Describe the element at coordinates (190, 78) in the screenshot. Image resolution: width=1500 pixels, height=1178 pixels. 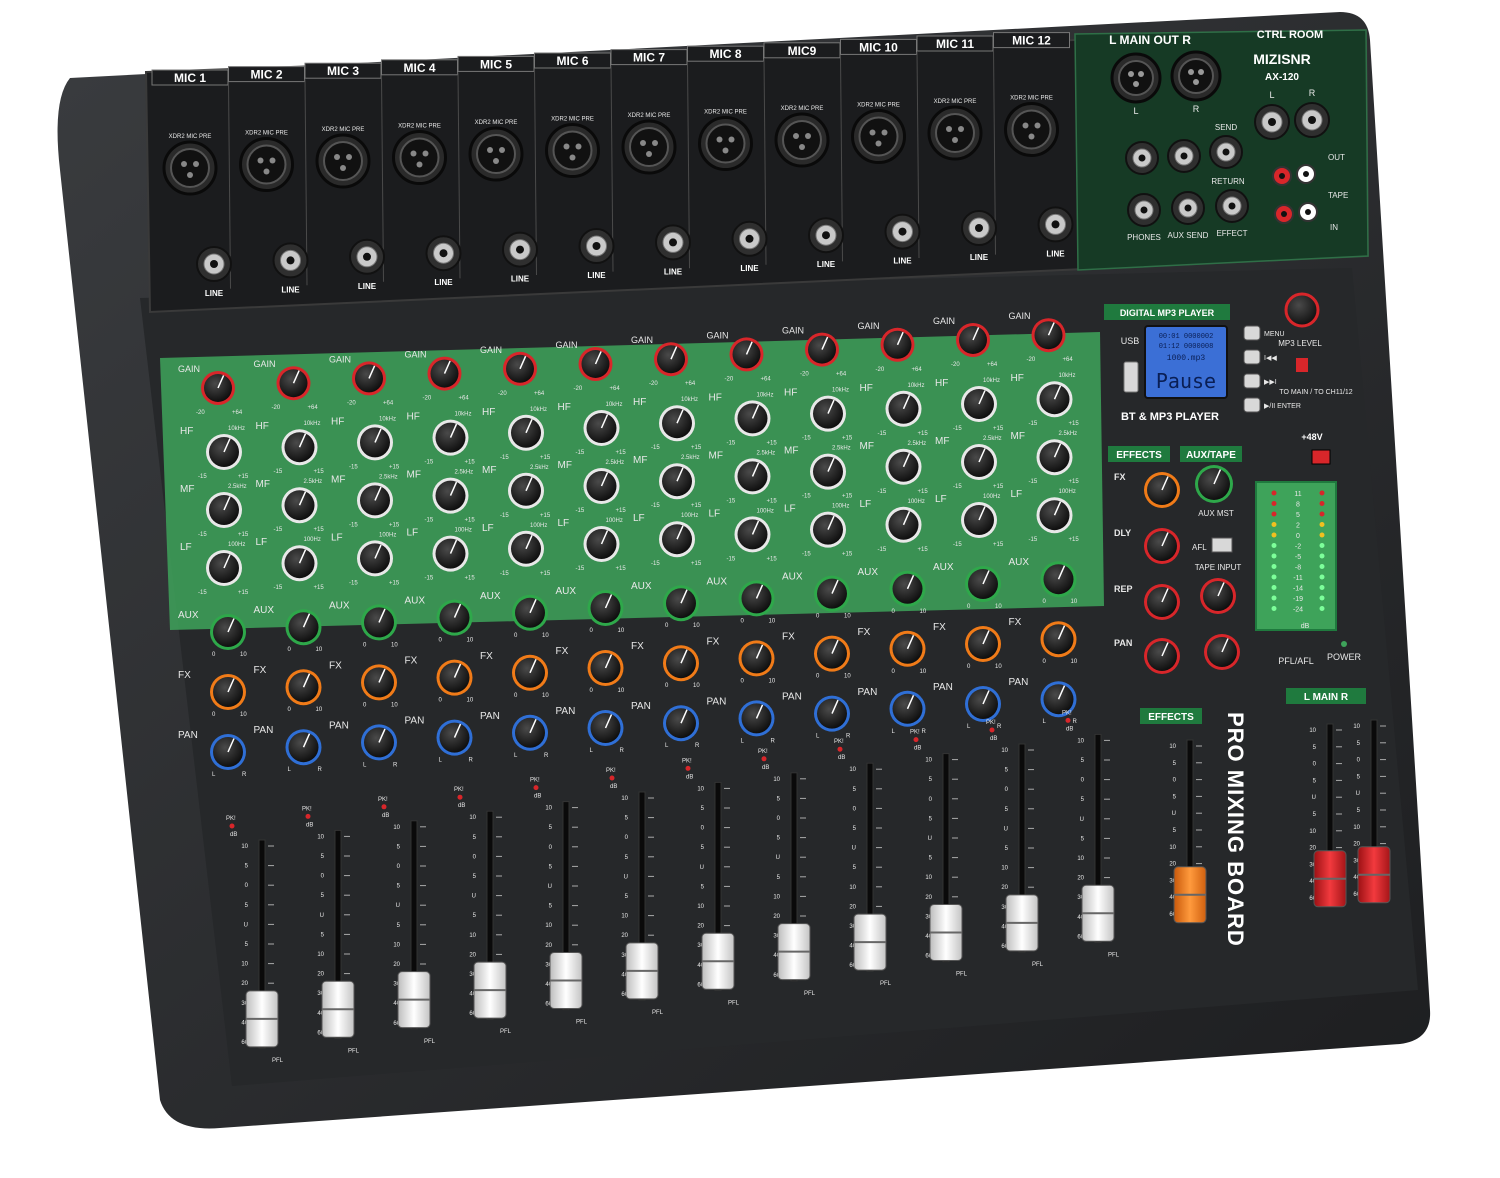
I see `mic-label: MIC 1` at that location.